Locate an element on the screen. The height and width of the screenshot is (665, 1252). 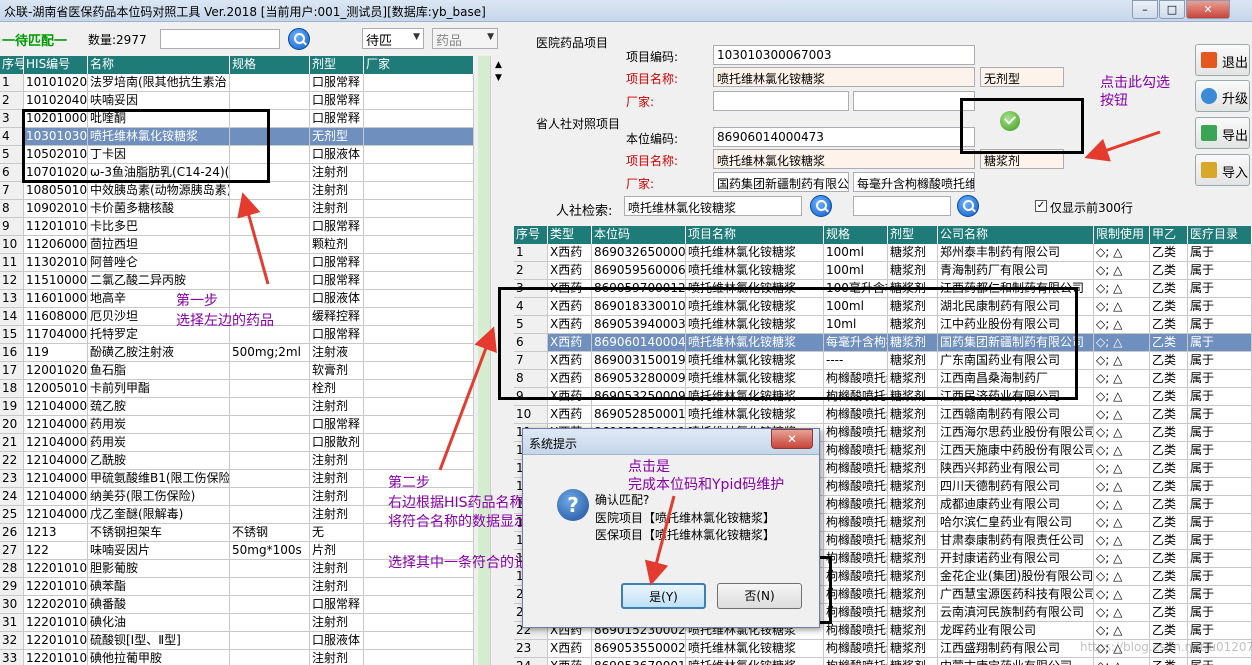
table-cell: 30 is located at coordinates (12, 605).